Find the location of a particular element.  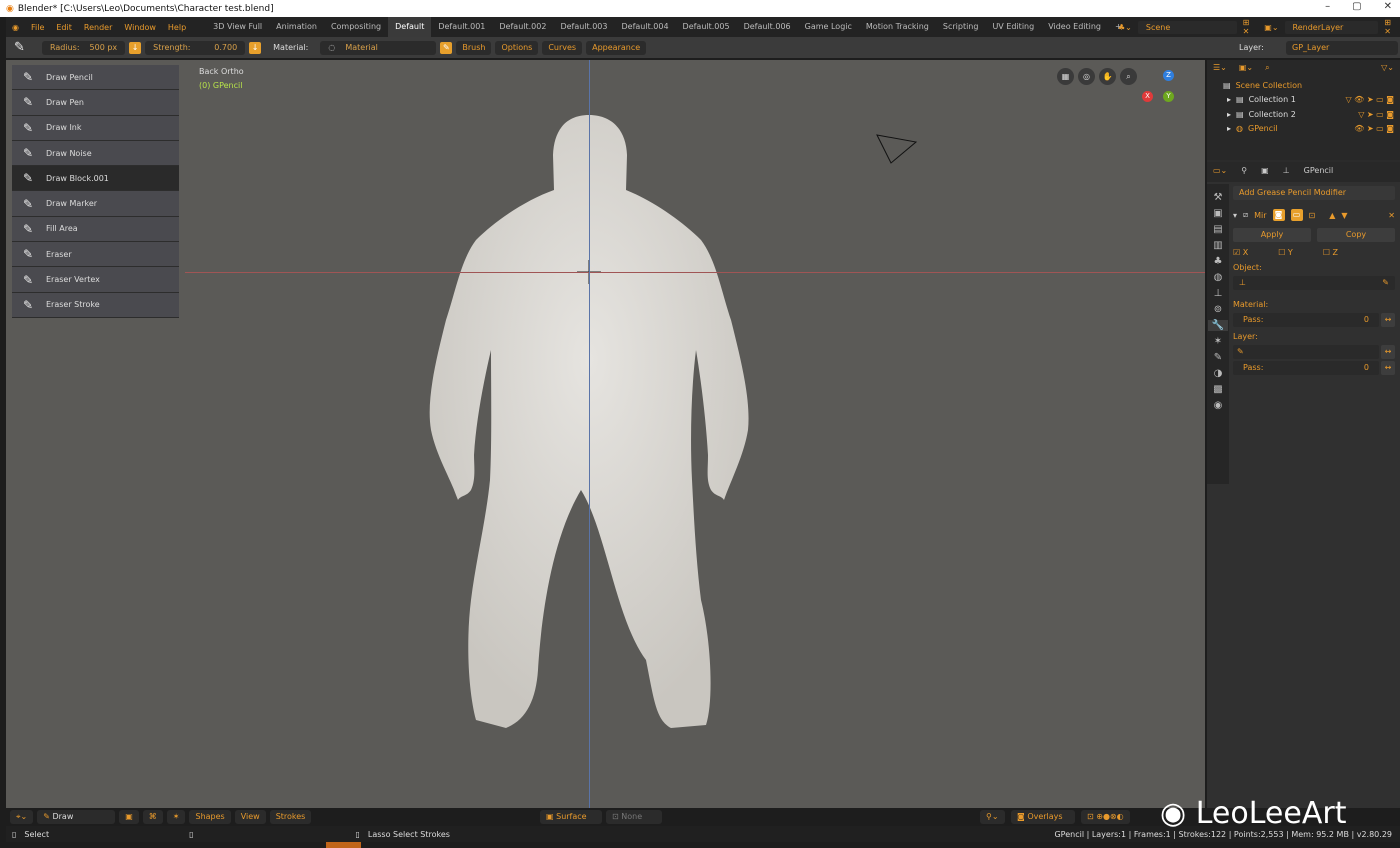

strokes-menu: Strokes is located at coordinates (290, 817).